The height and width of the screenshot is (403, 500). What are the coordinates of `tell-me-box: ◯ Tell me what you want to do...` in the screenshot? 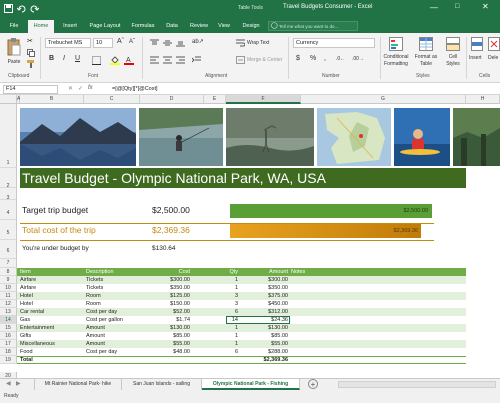 It's located at (313, 26).